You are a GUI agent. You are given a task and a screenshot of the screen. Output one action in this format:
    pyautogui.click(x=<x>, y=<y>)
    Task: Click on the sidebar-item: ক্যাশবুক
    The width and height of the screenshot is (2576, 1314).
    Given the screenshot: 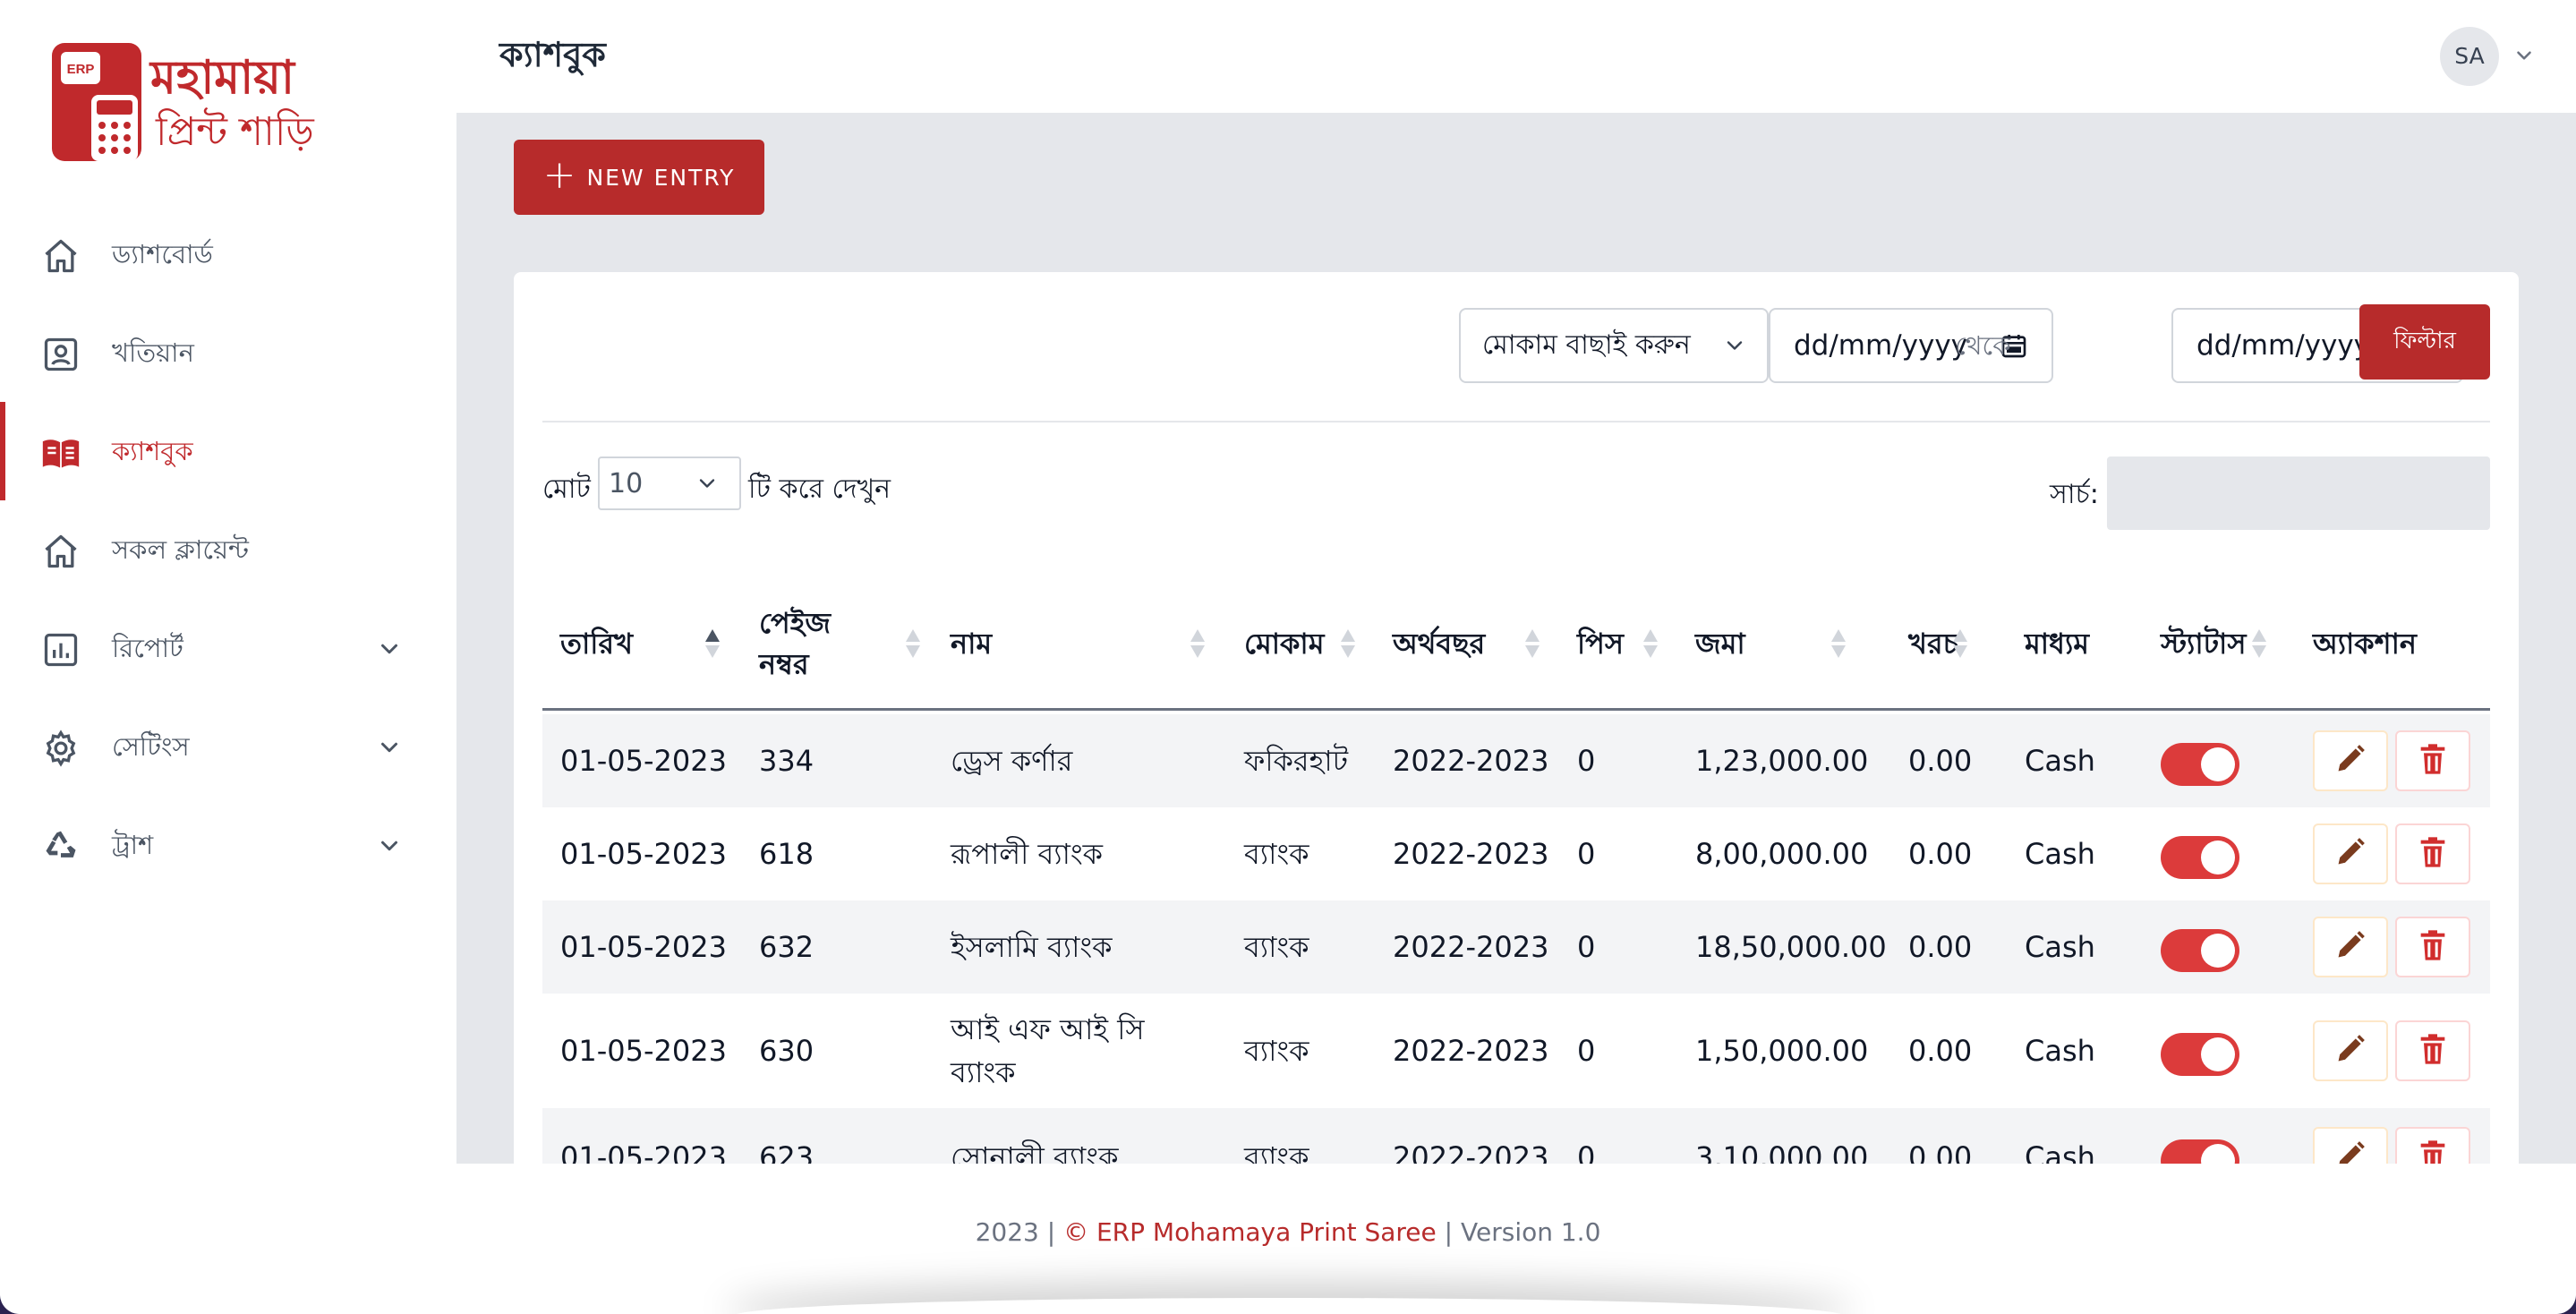 What is the action you would take?
    pyautogui.click(x=228, y=451)
    